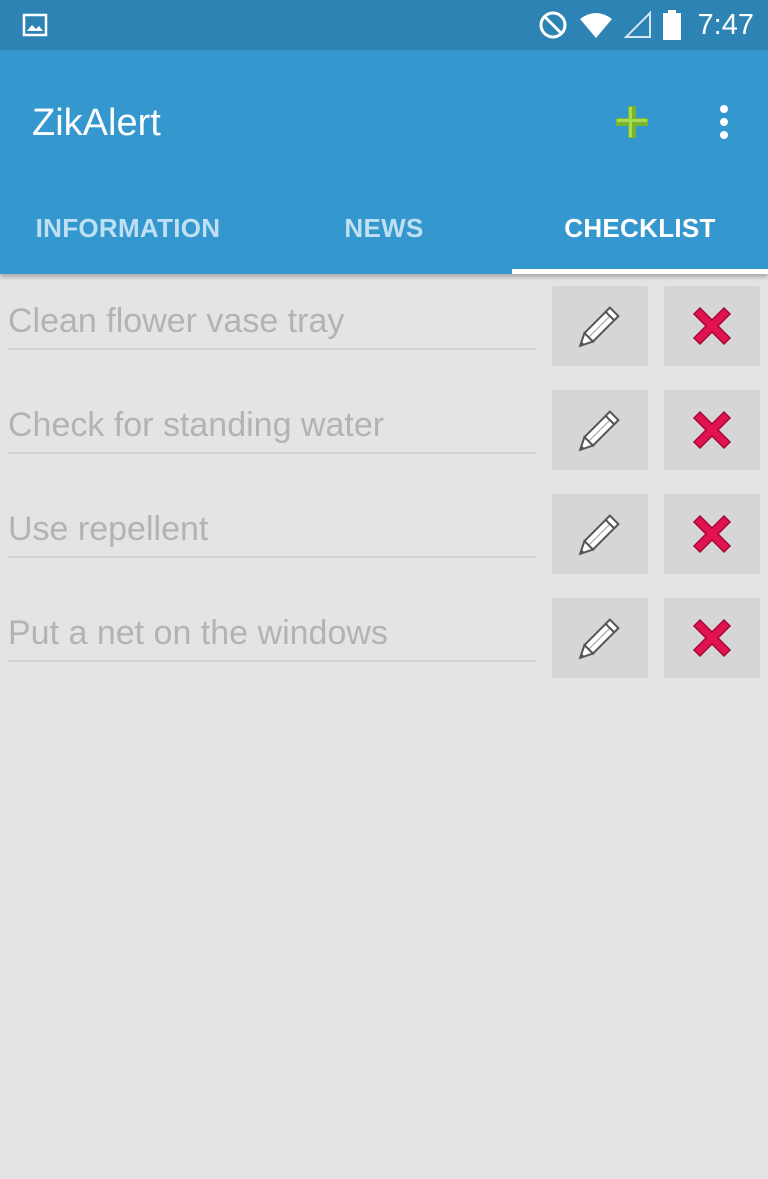 This screenshot has width=768, height=1179. Describe the element at coordinates (272, 422) in the screenshot. I see `checklist-item-field: Check for standing water` at that location.